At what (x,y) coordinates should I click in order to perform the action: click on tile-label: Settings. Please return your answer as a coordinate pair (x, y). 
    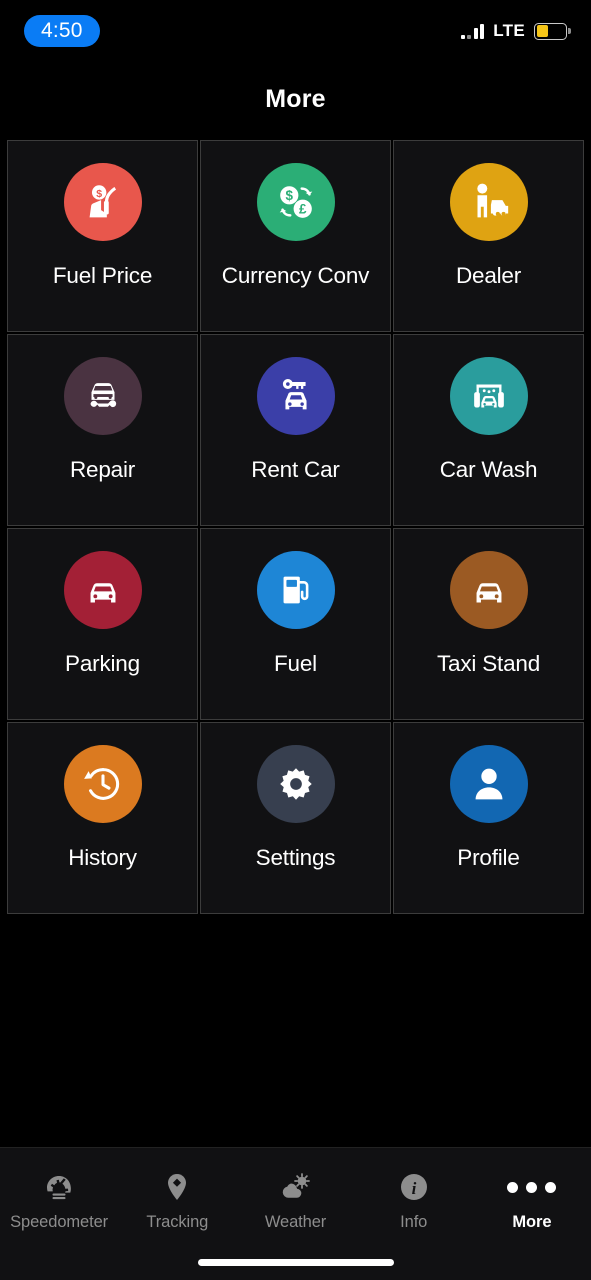
    Looking at the image, I should click on (295, 857).